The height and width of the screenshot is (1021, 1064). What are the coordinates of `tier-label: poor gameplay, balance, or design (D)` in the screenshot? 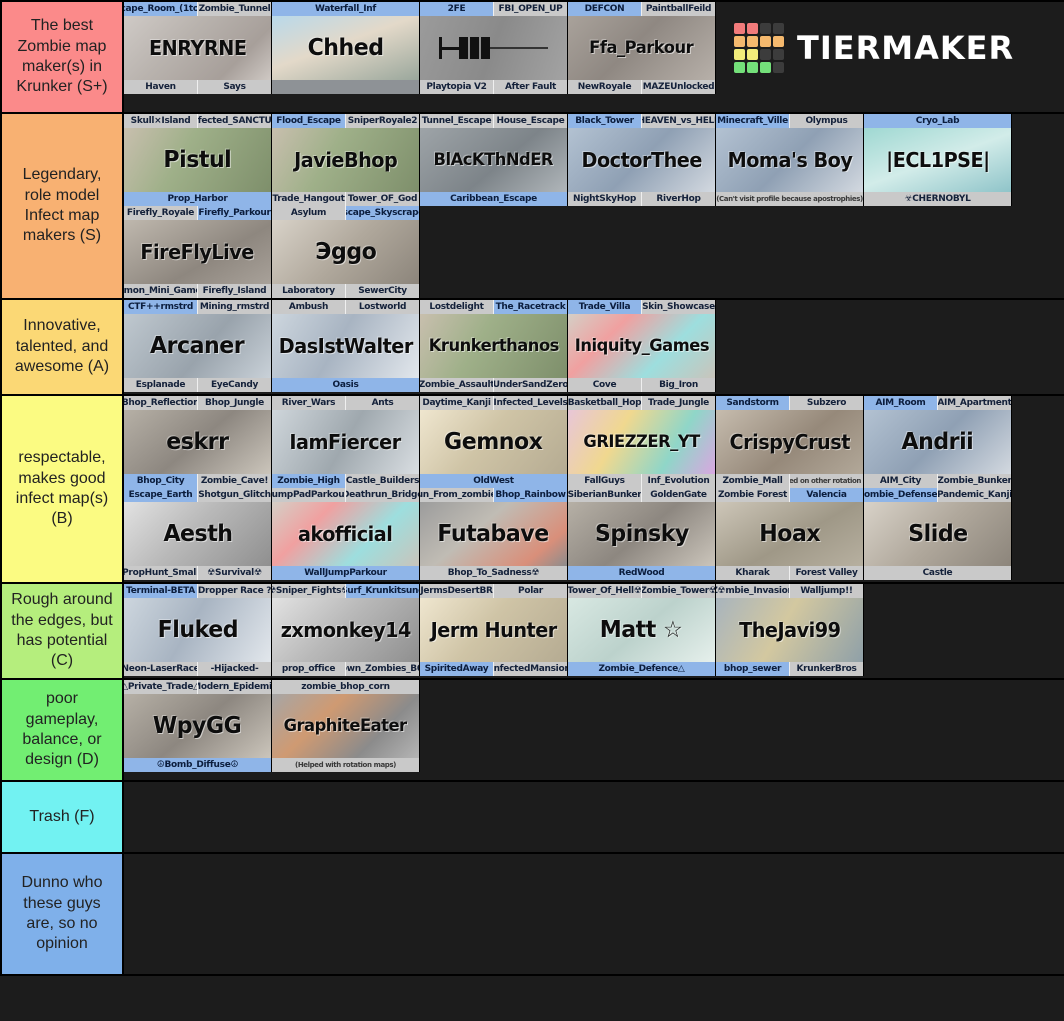 It's located at (62, 730).